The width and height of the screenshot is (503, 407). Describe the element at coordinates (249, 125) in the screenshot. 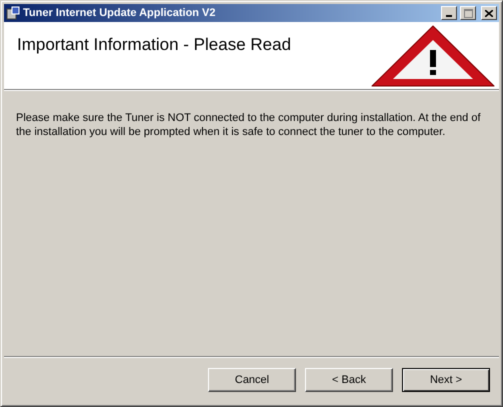

I see `warning-message: Please make sure the Tuner is NOT connected to the computer during installation. At the end of the installation you will be prompted when it is safe to connect the tuner to the computer.` at that location.